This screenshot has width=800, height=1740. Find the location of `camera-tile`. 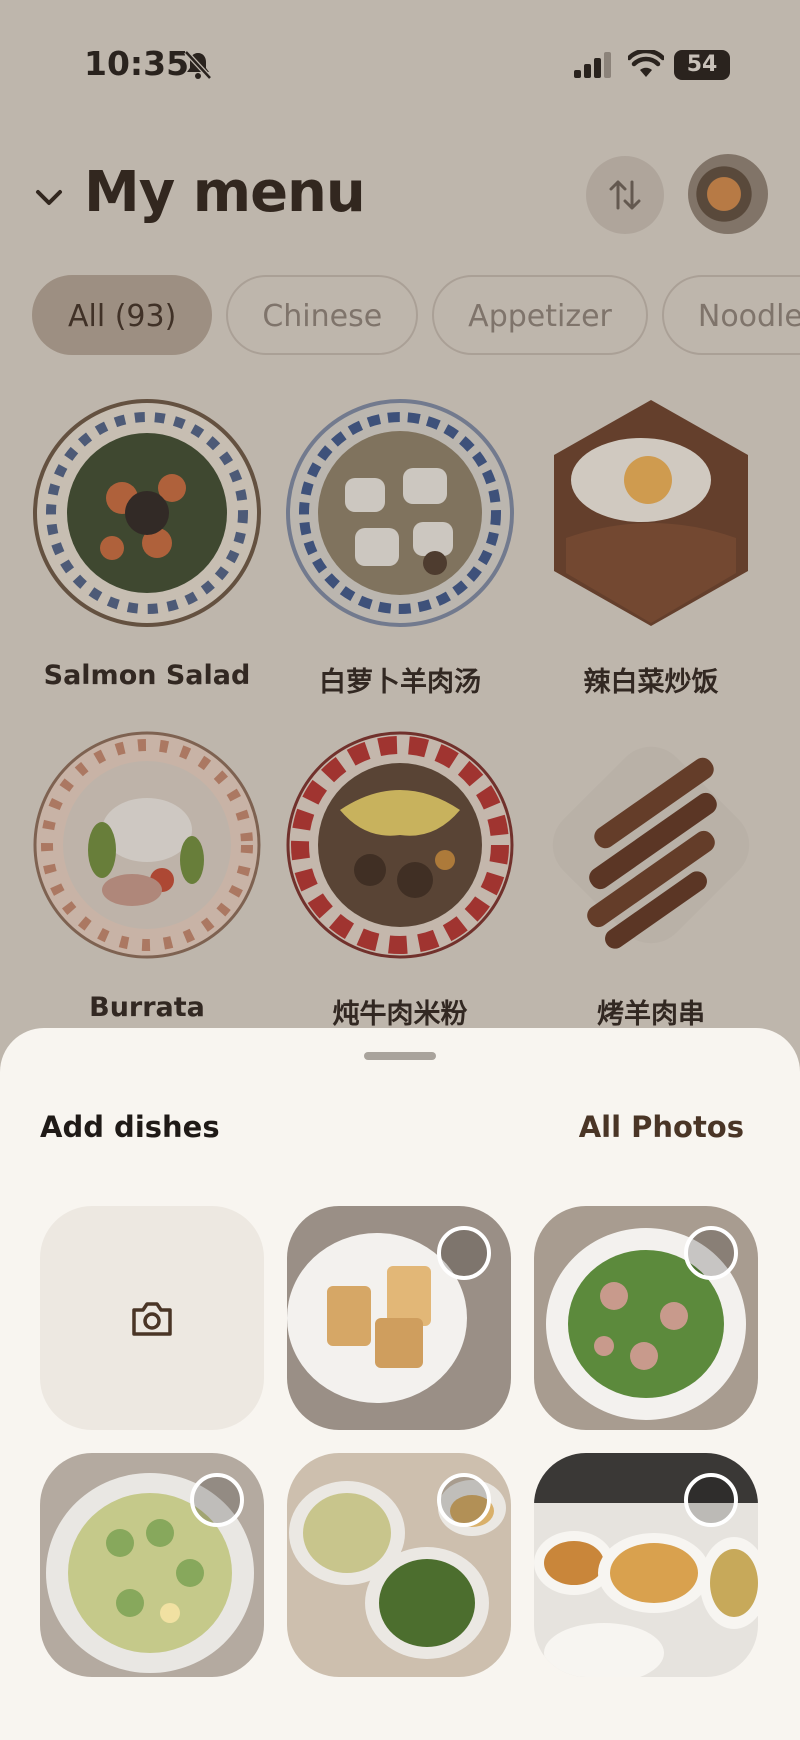

camera-tile is located at coordinates (152, 1318).